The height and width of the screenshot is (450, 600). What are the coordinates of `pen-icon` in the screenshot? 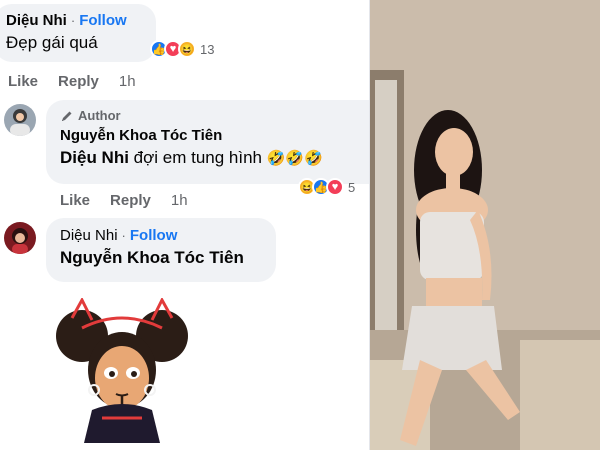 It's located at (67, 116).